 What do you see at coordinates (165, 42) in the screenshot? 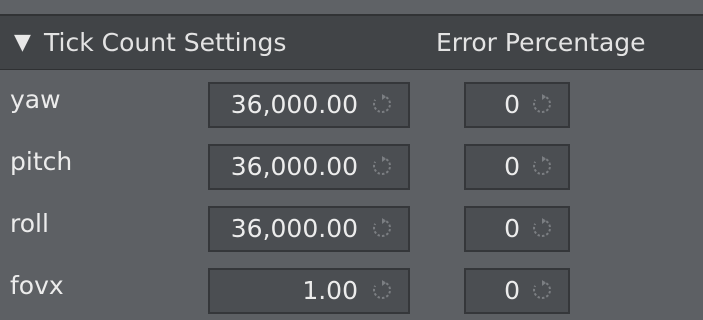
I see `section-title: Tick Count Settings` at bounding box center [165, 42].